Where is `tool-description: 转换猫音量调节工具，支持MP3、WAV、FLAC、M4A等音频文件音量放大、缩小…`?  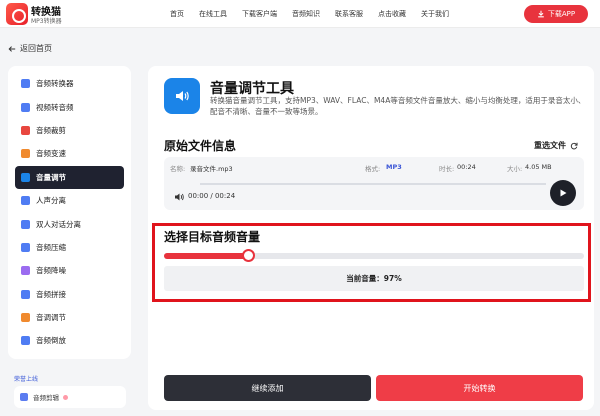
tool-description: 转换猫音量调节工具，支持MP3、WAV、FLAC、M4A等音频文件音量放大、缩小… is located at coordinates (398, 106).